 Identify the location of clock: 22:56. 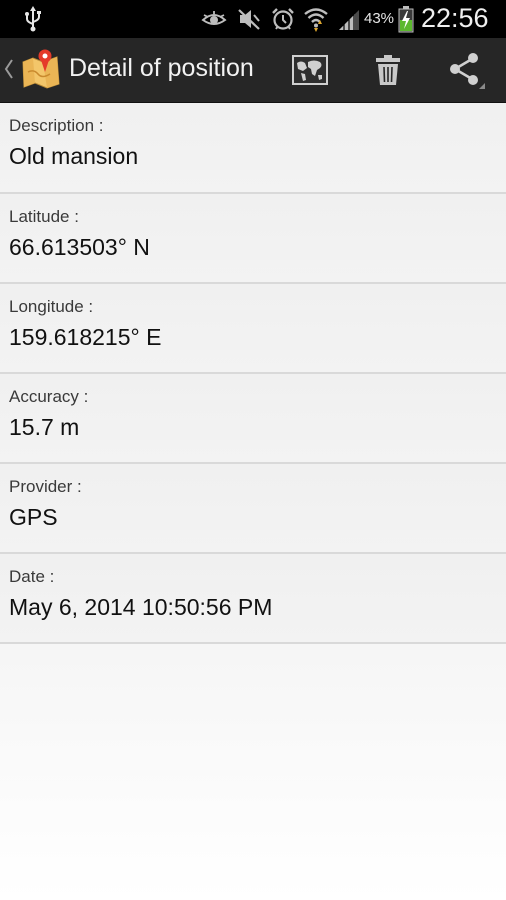
(455, 18).